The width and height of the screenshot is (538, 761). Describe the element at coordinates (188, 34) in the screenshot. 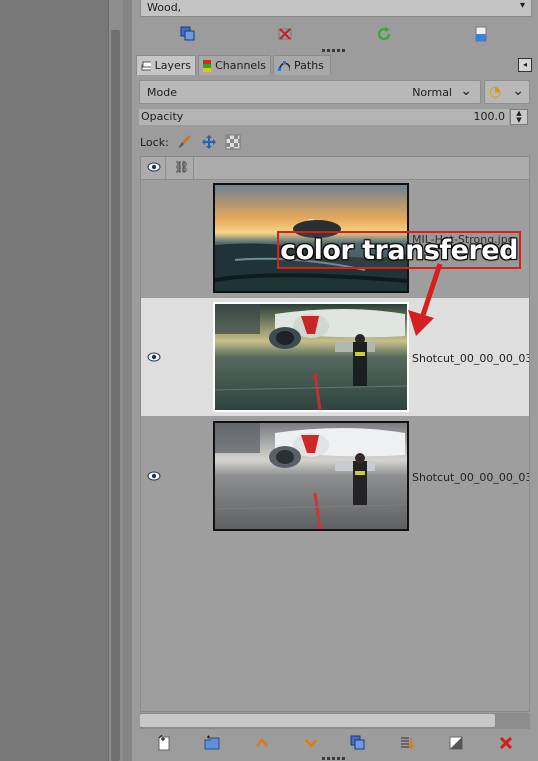

I see `duplicate-icon` at that location.